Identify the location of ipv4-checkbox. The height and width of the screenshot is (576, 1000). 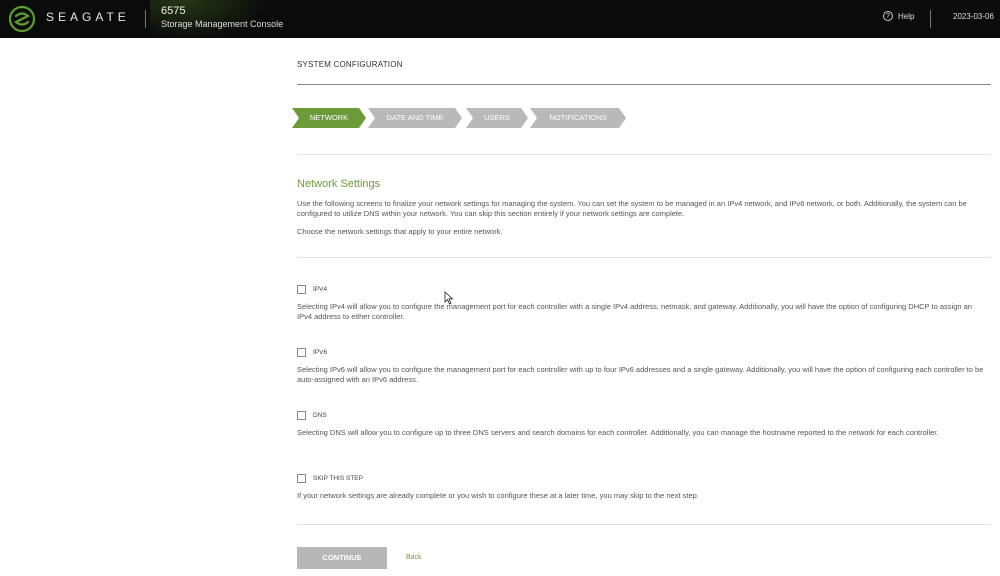
(301, 289).